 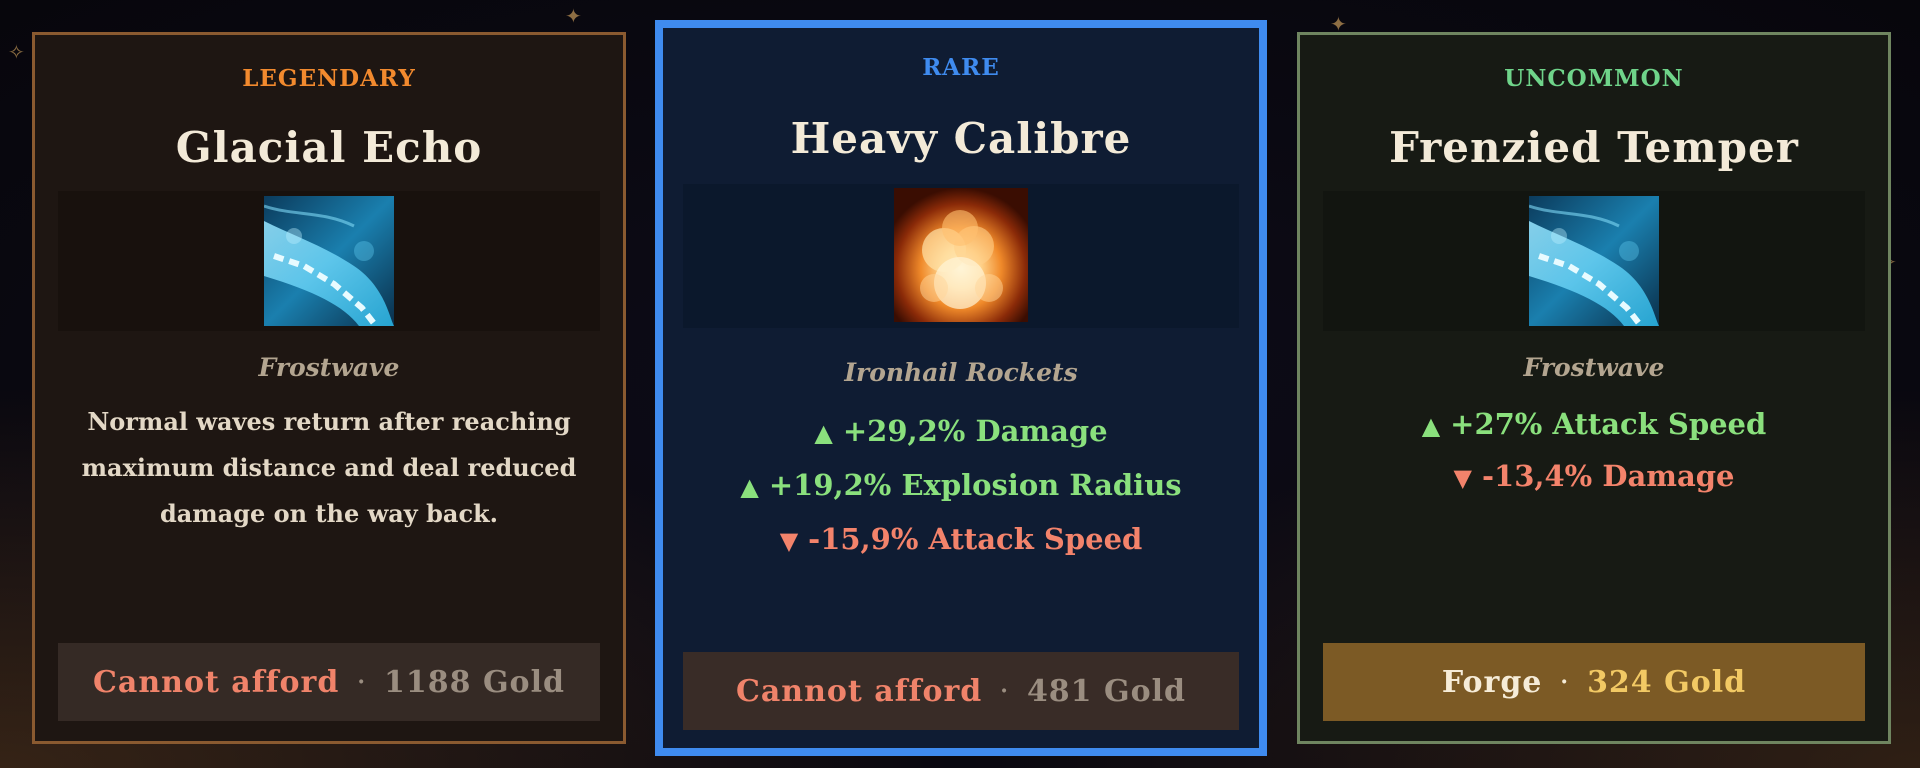 I want to click on stat-text: +29,2% Damage, so click(x=975, y=431).